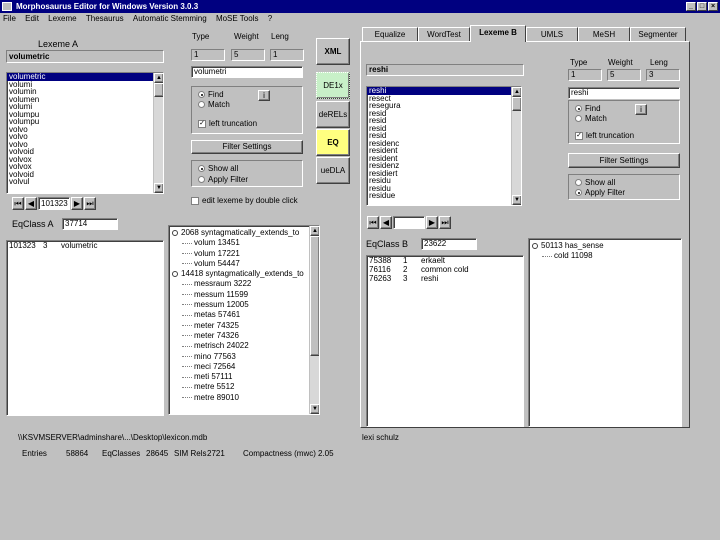 Image resolution: width=720 pixels, height=540 pixels. What do you see at coordinates (245, 264) in the screenshot?
I see `tree-item: volum 54447` at bounding box center [245, 264].